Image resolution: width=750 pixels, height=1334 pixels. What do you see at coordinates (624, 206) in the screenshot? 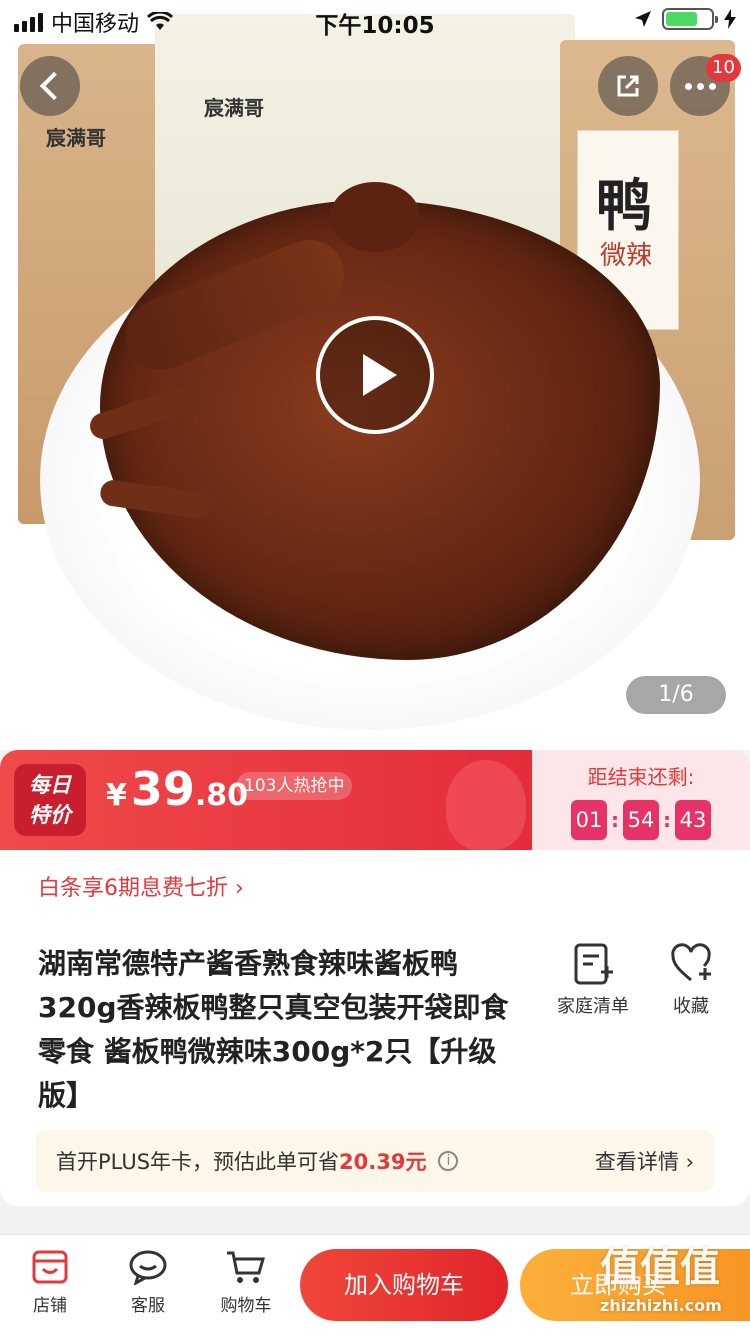
I see `package-text-duck: 鸭` at bounding box center [624, 206].